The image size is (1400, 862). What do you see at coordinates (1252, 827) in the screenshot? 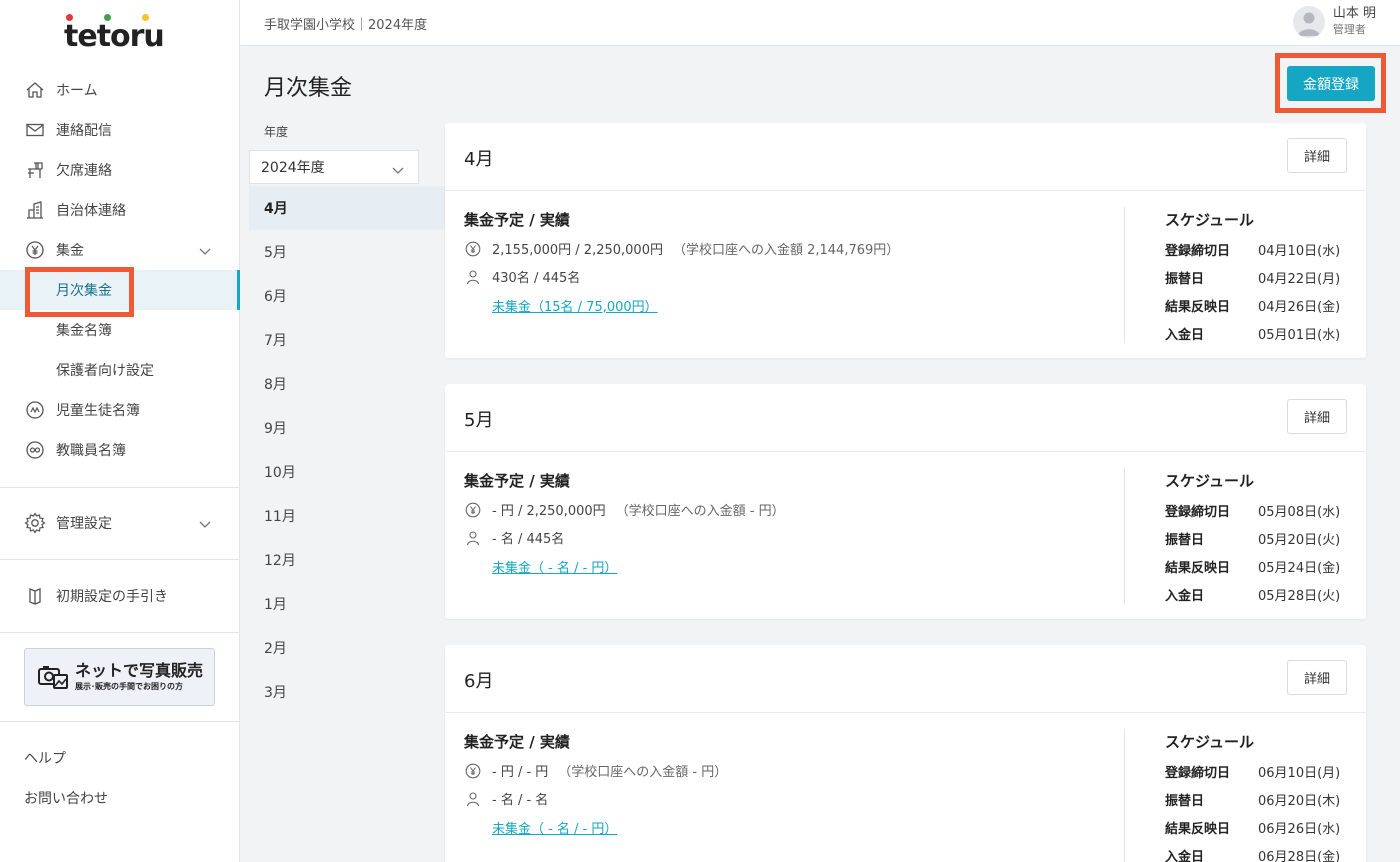
I see `schedule-row: 結果反映日 06月26日(水)` at bounding box center [1252, 827].